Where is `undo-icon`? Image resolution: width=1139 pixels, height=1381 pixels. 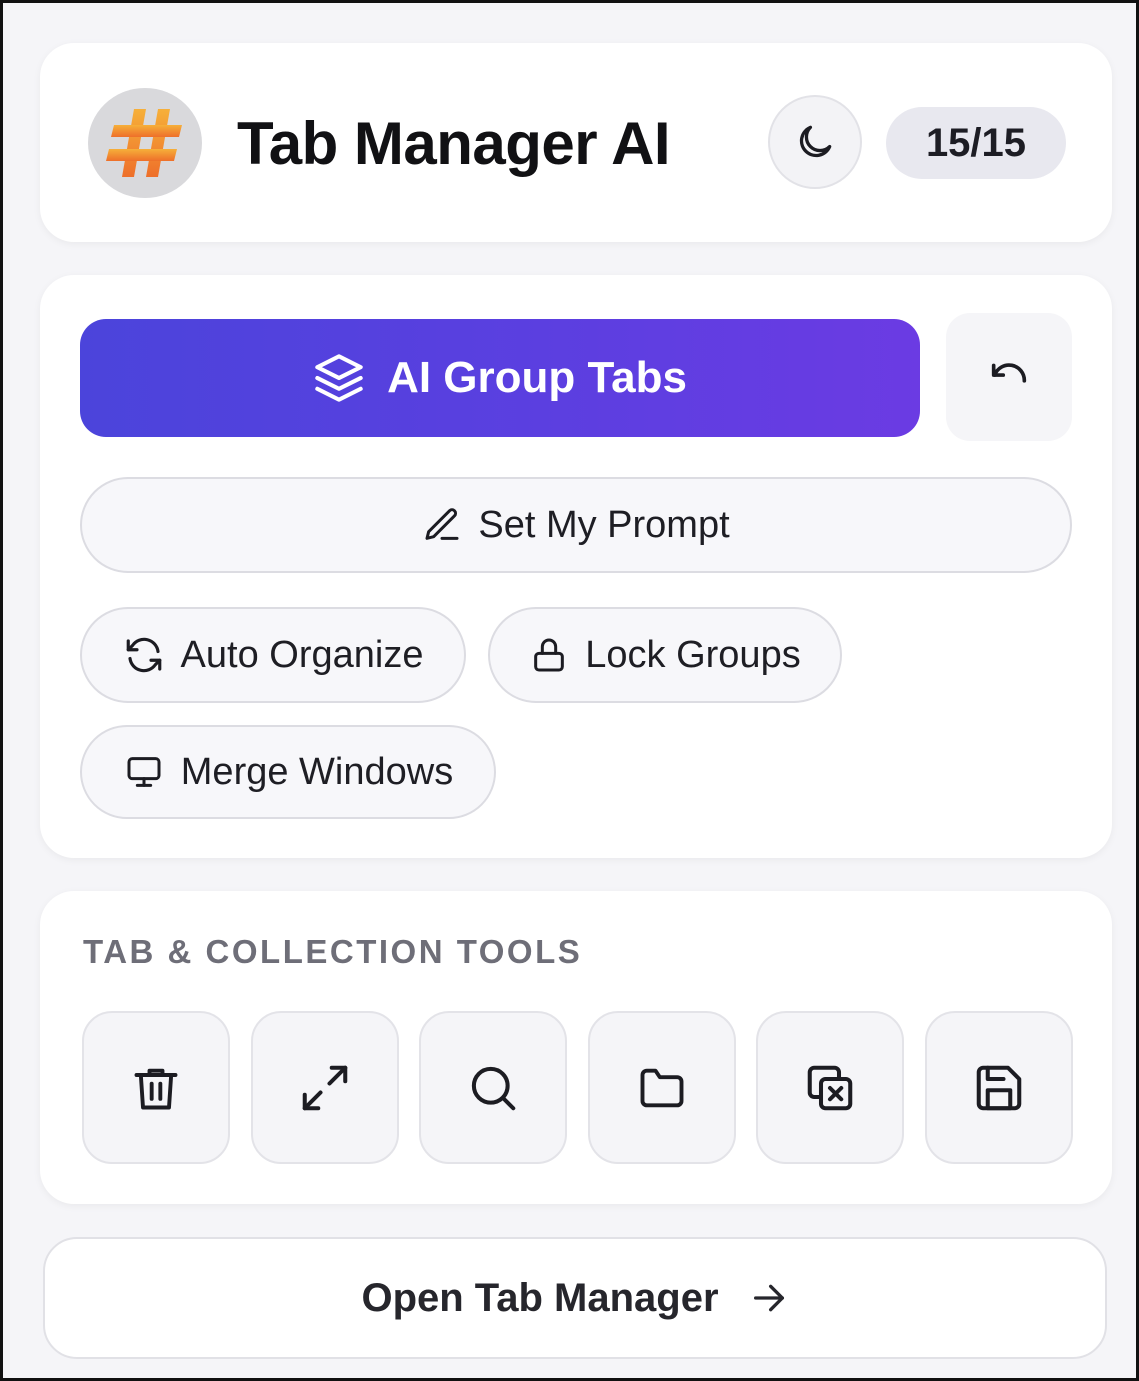
undo-icon is located at coordinates (1009, 377).